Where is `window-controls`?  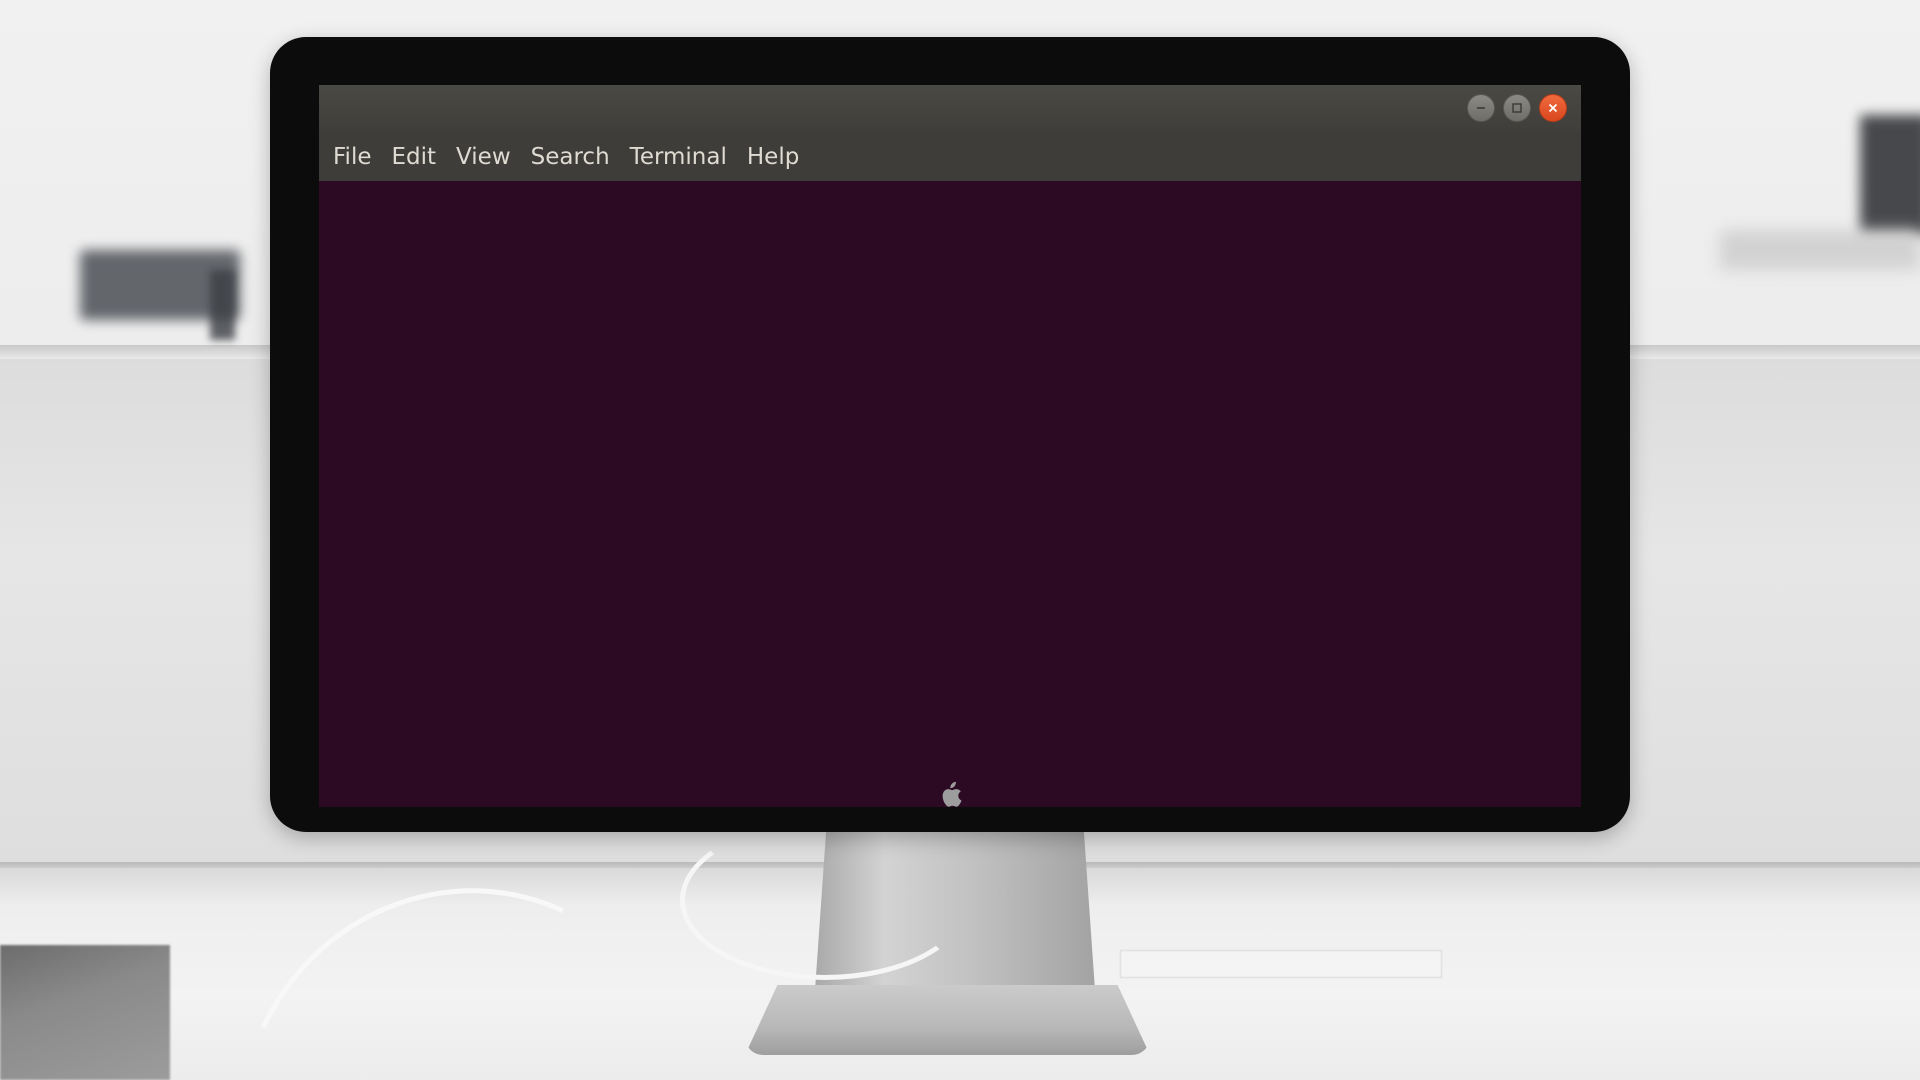
window-controls is located at coordinates (1517, 108).